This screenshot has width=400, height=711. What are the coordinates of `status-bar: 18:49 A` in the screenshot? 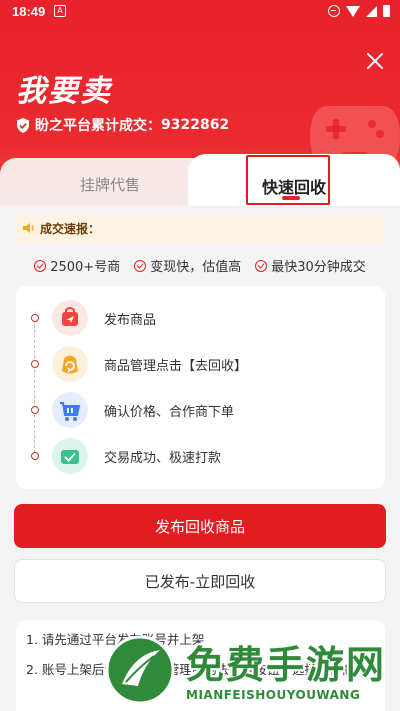 It's located at (200, 12).